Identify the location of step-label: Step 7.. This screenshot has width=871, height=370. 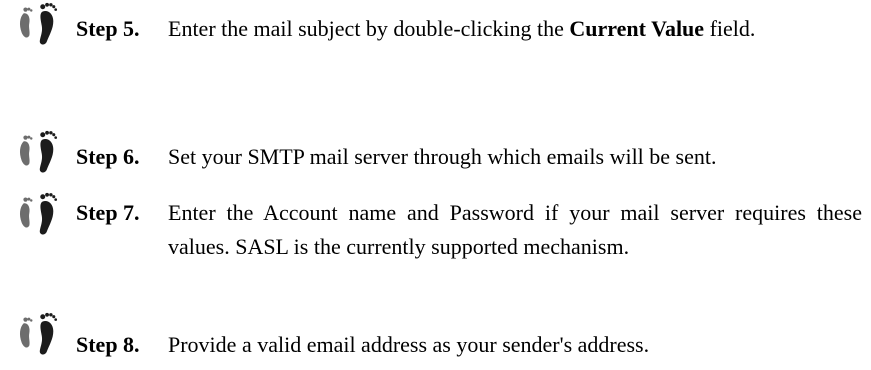
(108, 212).